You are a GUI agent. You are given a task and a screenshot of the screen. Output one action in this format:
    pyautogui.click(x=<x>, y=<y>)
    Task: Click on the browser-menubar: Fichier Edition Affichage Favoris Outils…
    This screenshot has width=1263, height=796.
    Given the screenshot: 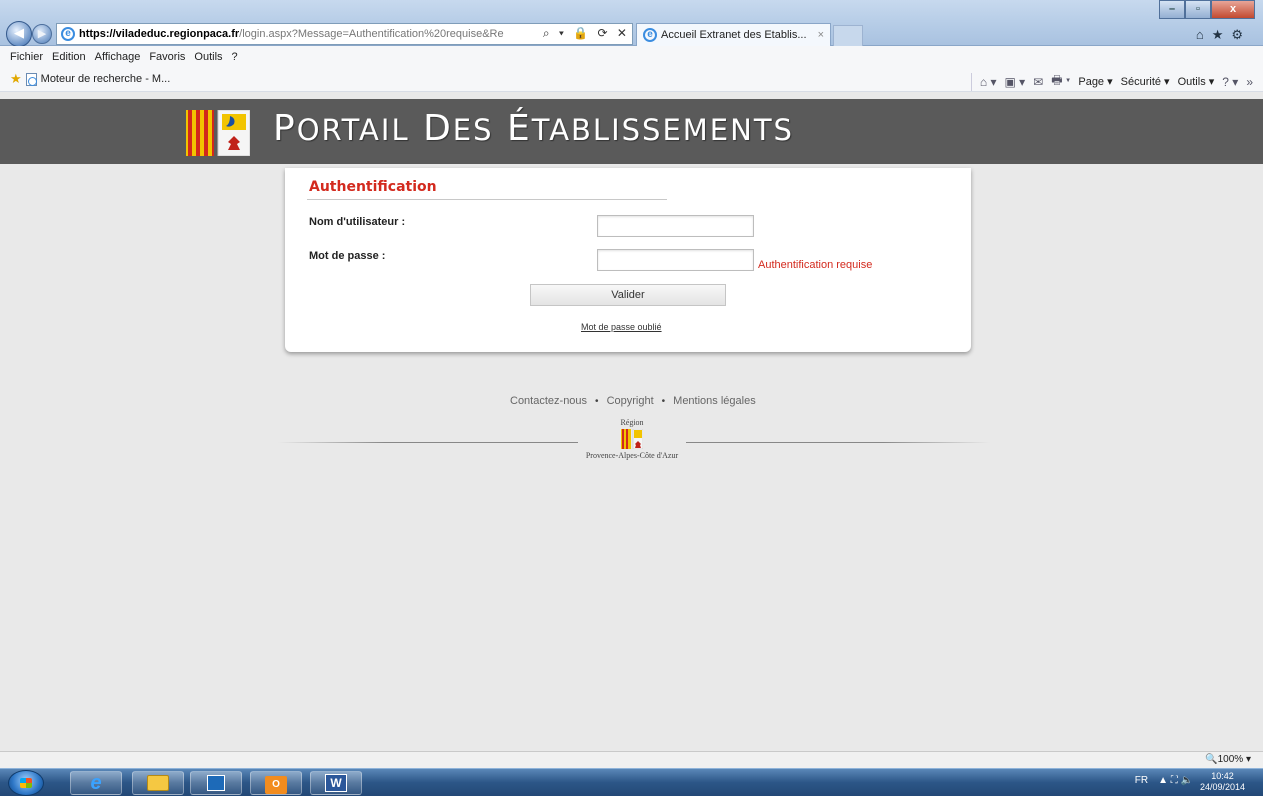 What is the action you would take?
    pyautogui.click(x=631, y=69)
    